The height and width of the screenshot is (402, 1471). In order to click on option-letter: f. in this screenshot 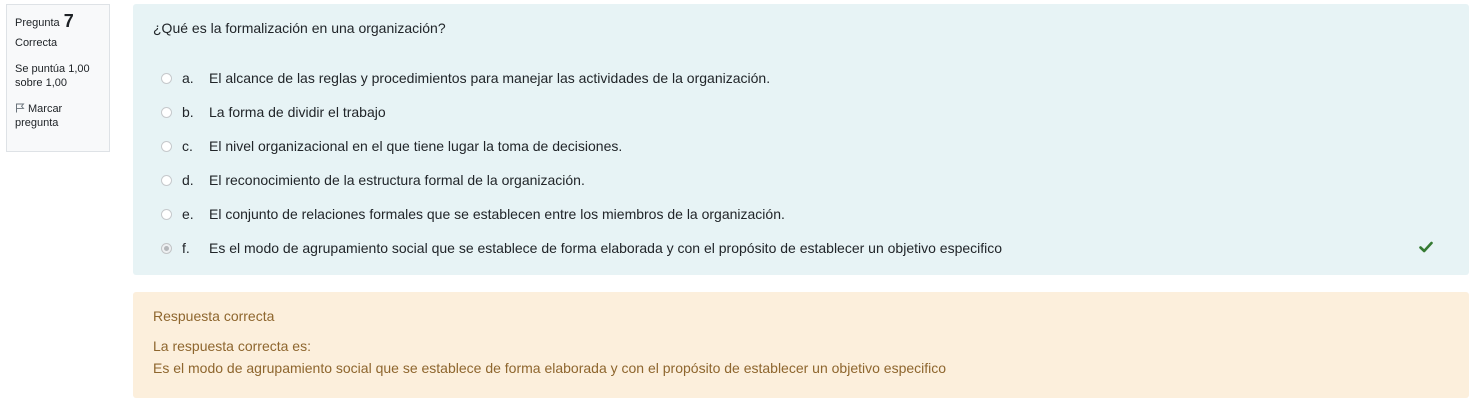, I will do `click(186, 248)`.